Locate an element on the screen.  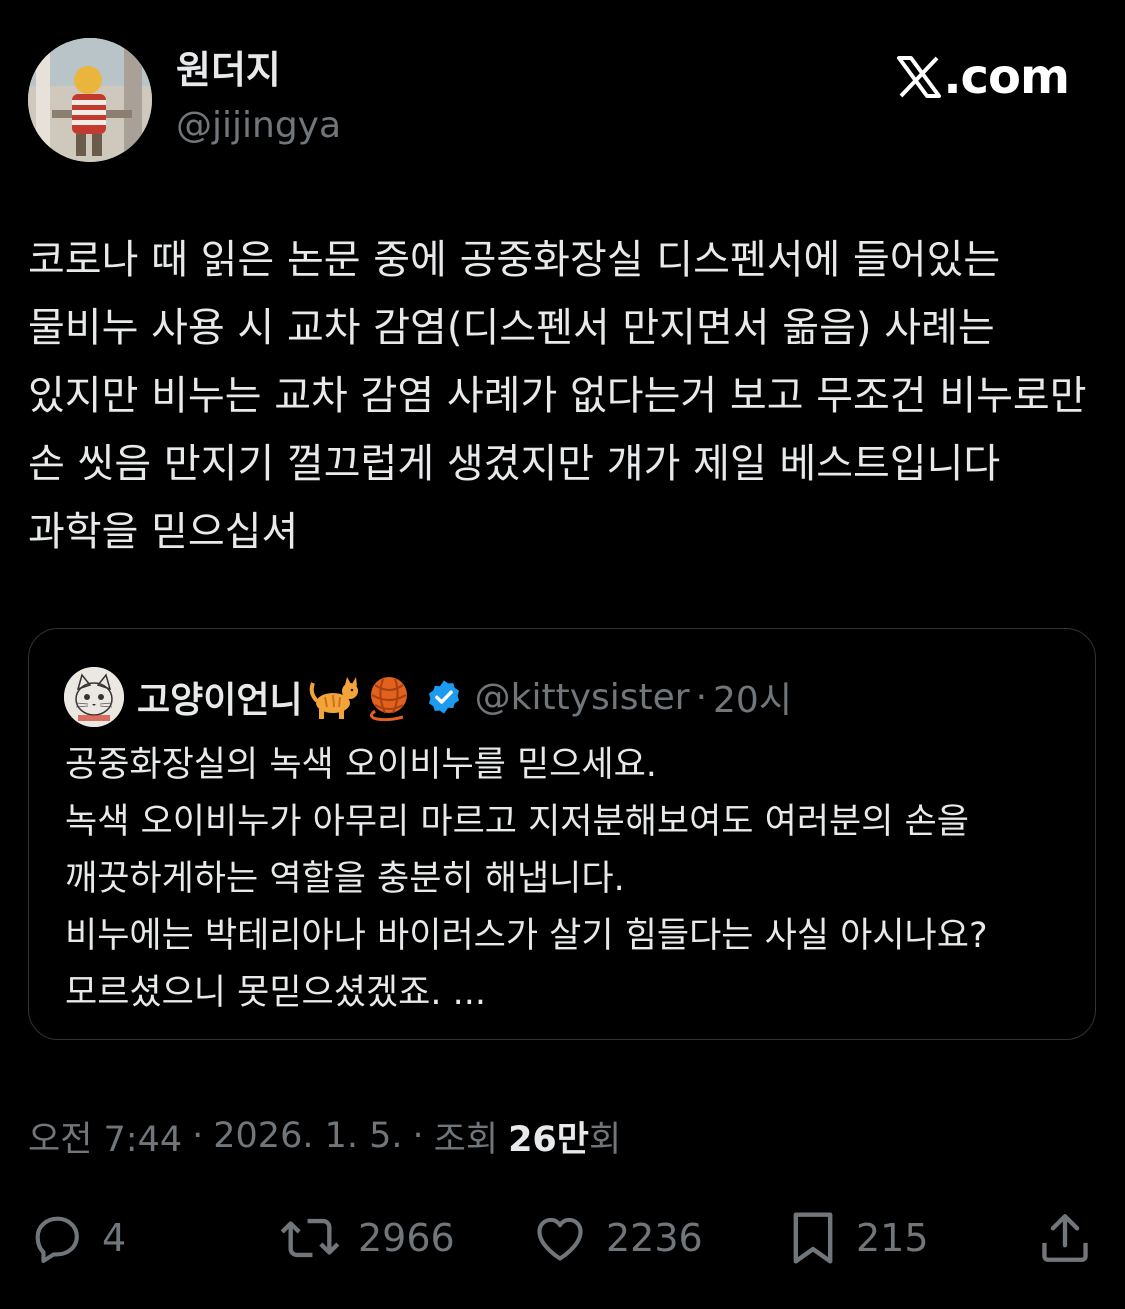
avatar-photo is located at coordinates (90, 100).